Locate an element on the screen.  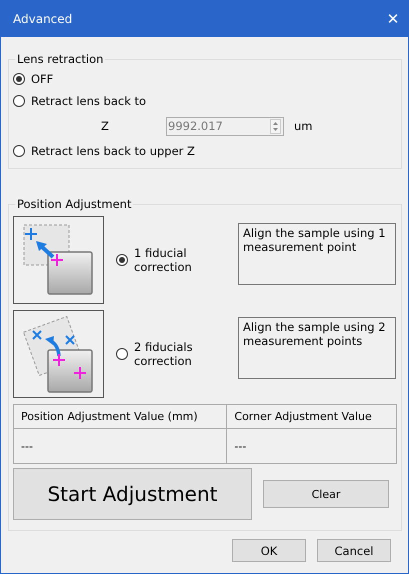
column-header: Position Adjustment Value (mm) is located at coordinates (120, 416).